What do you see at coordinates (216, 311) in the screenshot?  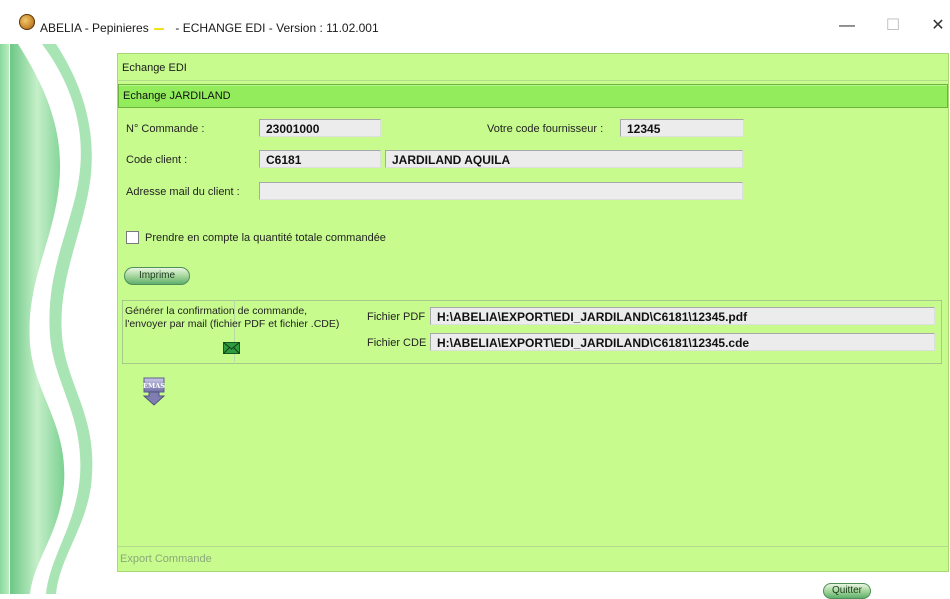 I see `export-description-line1: Générer la confirmation de commande,` at bounding box center [216, 311].